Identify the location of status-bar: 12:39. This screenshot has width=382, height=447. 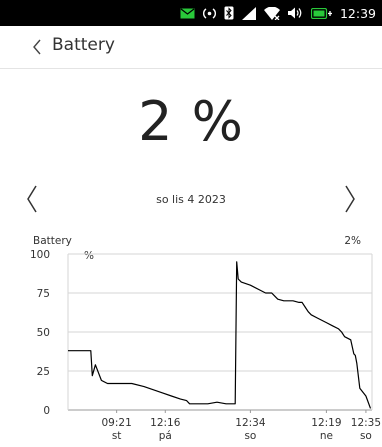
(191, 13).